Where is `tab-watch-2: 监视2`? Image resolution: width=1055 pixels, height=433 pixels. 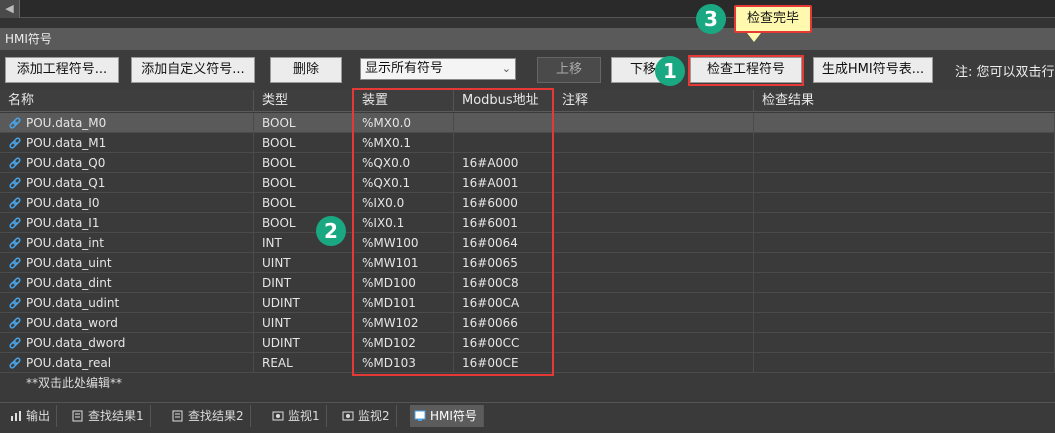 tab-watch-2: 监视2 is located at coordinates (367, 416).